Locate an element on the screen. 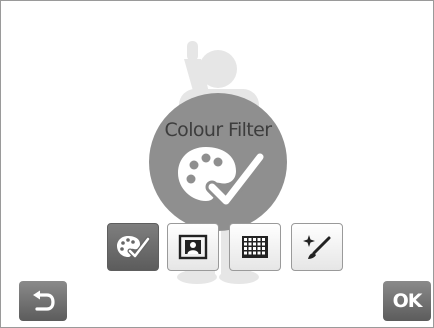 The width and height of the screenshot is (434, 328). back-arrow-icon is located at coordinates (44, 300).